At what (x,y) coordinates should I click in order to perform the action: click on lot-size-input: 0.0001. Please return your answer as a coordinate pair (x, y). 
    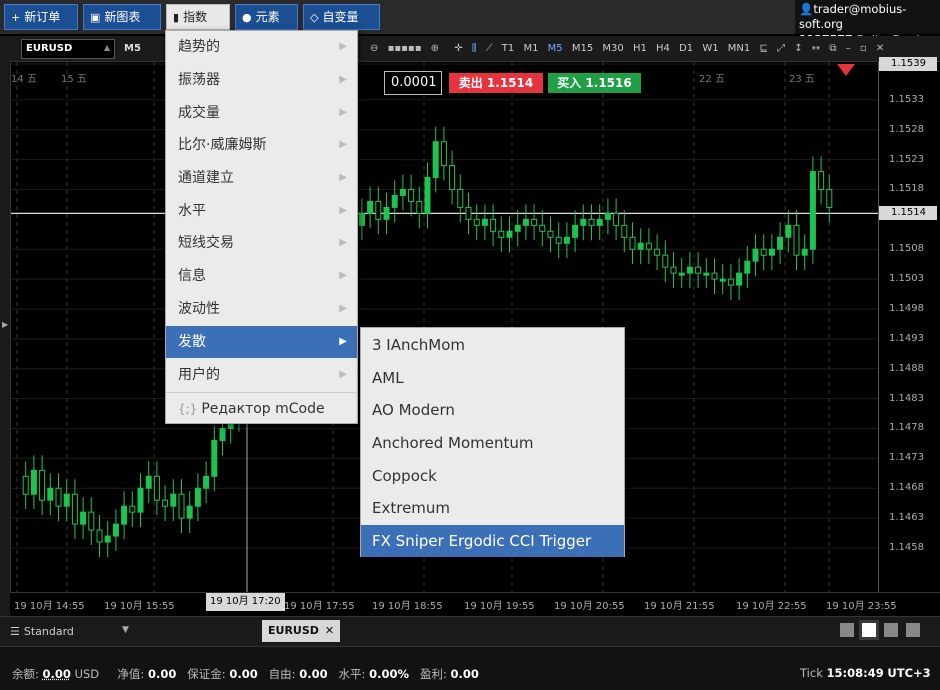
    Looking at the image, I should click on (413, 83).